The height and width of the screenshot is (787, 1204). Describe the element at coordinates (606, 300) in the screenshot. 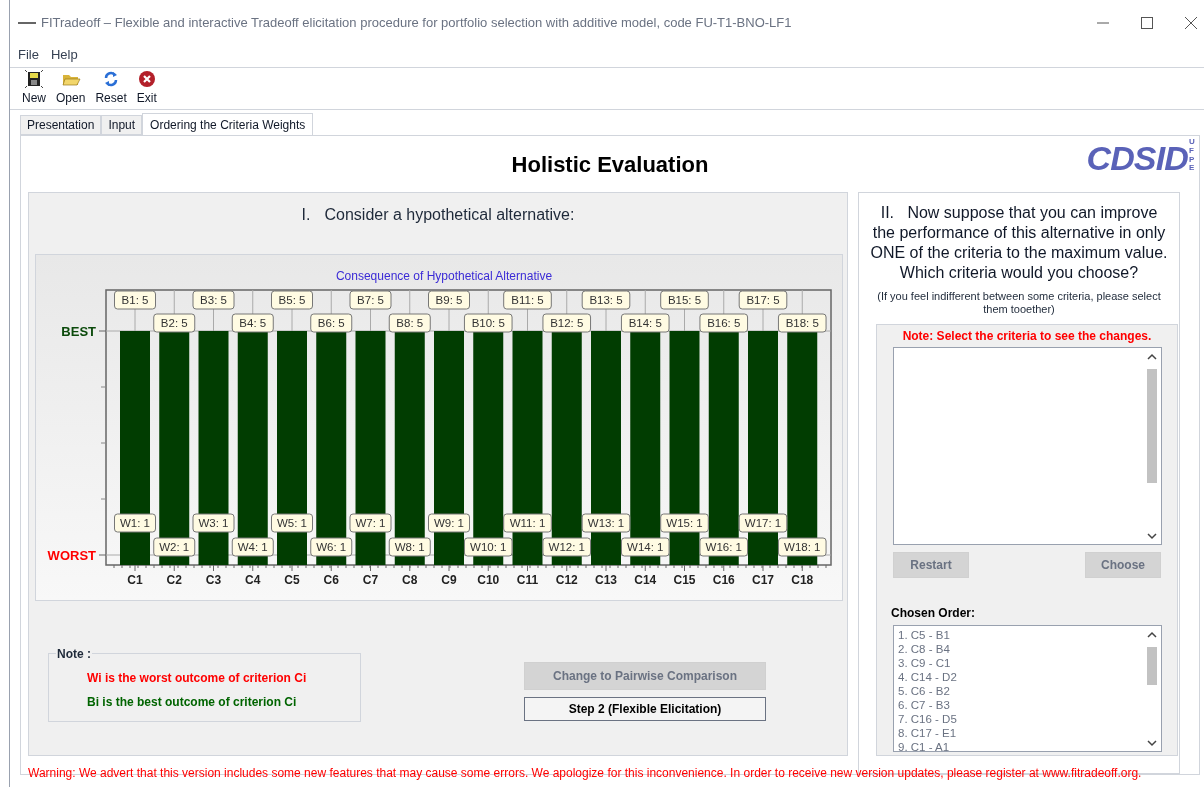

I see `data-label: B13: 5` at that location.